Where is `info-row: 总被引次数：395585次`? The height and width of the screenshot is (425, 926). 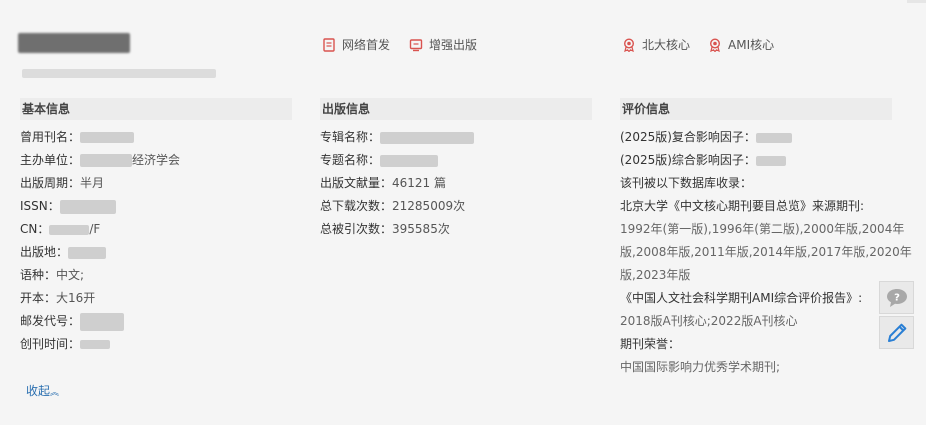
info-row: 总被引次数：395585次 is located at coordinates (456, 229).